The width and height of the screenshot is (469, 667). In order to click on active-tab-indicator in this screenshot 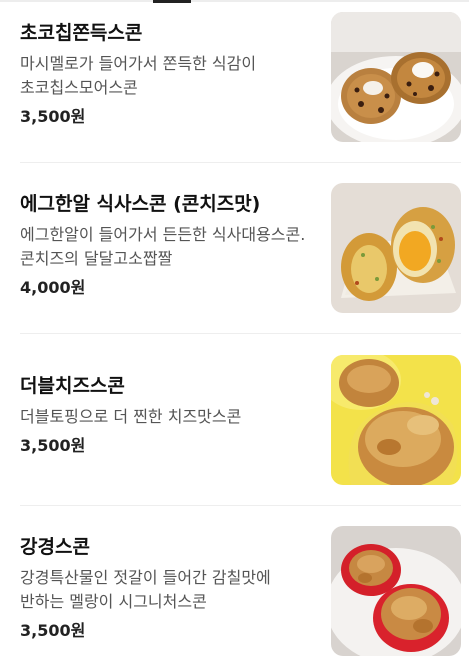, I will do `click(172, 1)`.